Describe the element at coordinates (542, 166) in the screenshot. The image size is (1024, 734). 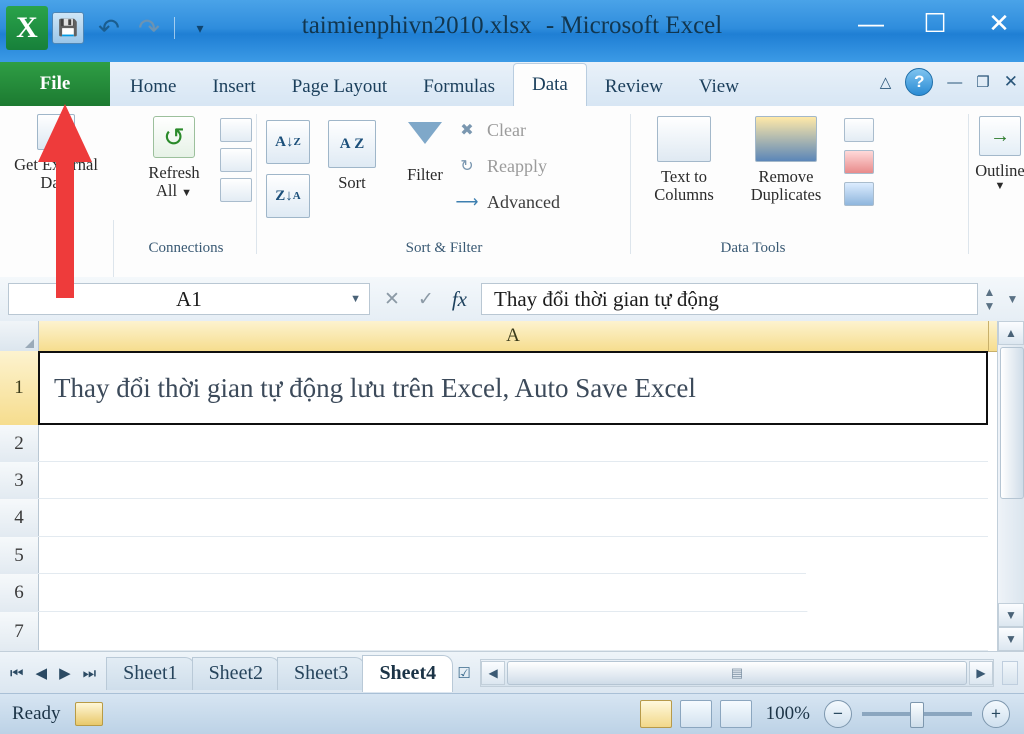
I see `reapply-button: ↻ Reapply` at that location.